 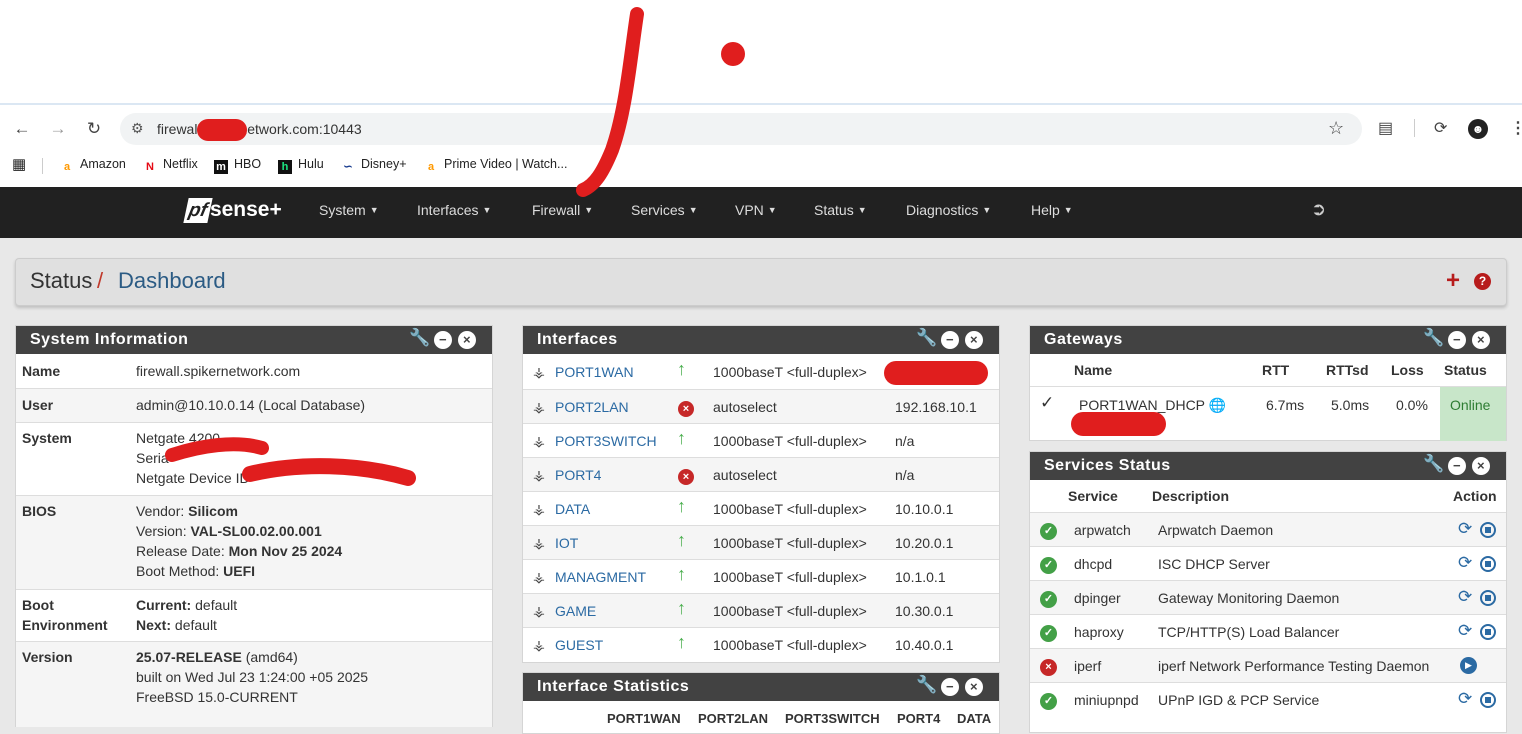 What do you see at coordinates (733, 54) in the screenshot?
I see `annotation-dot` at bounding box center [733, 54].